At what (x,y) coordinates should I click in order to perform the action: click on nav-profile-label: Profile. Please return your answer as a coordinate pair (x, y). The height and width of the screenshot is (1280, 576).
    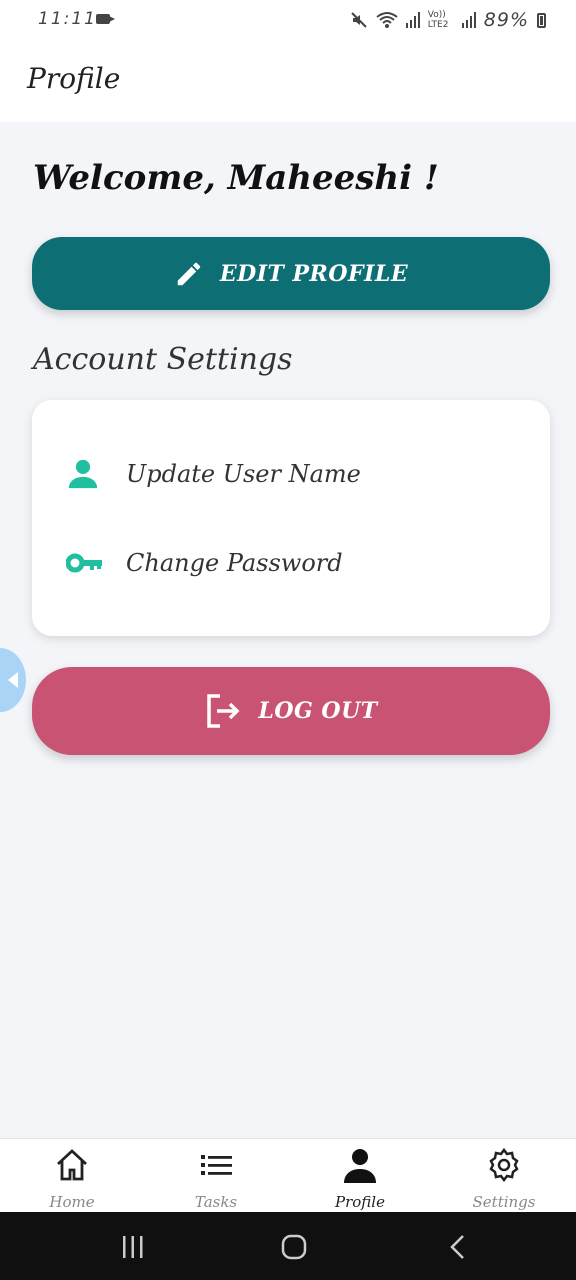
    Looking at the image, I should click on (360, 1202).